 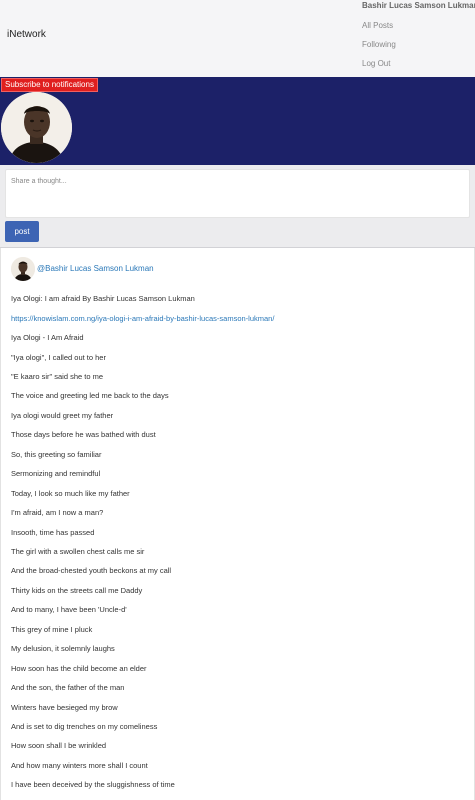 I want to click on subscribe-notifications-button: Subscribe to notifications, so click(x=49, y=85).